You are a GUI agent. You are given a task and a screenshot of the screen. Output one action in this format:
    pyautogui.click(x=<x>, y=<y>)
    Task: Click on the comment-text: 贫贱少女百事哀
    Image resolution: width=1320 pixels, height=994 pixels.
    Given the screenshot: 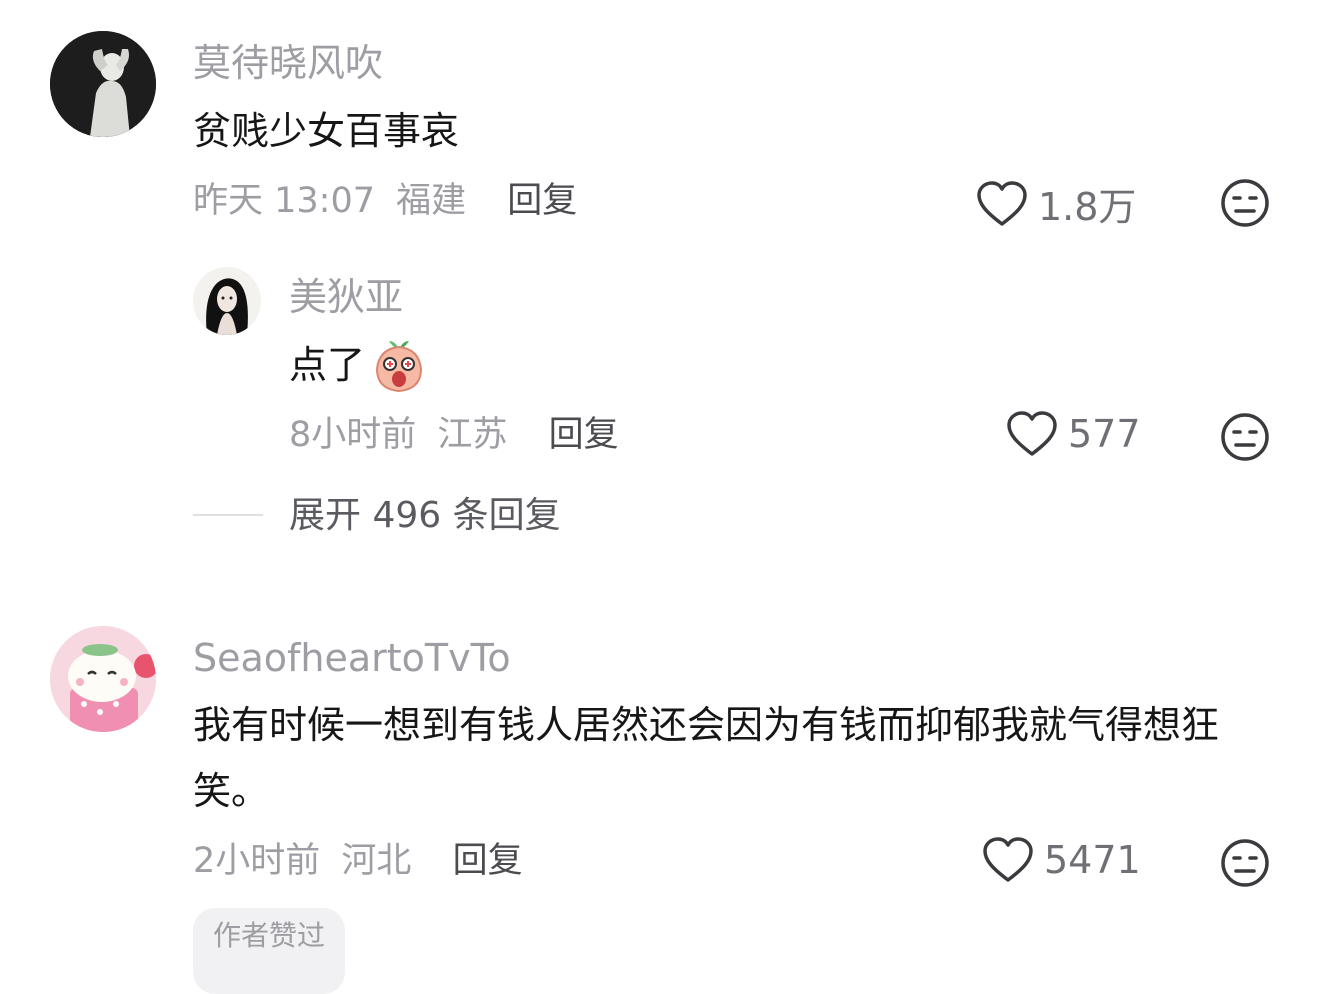 What is the action you would take?
    pyautogui.click(x=326, y=131)
    